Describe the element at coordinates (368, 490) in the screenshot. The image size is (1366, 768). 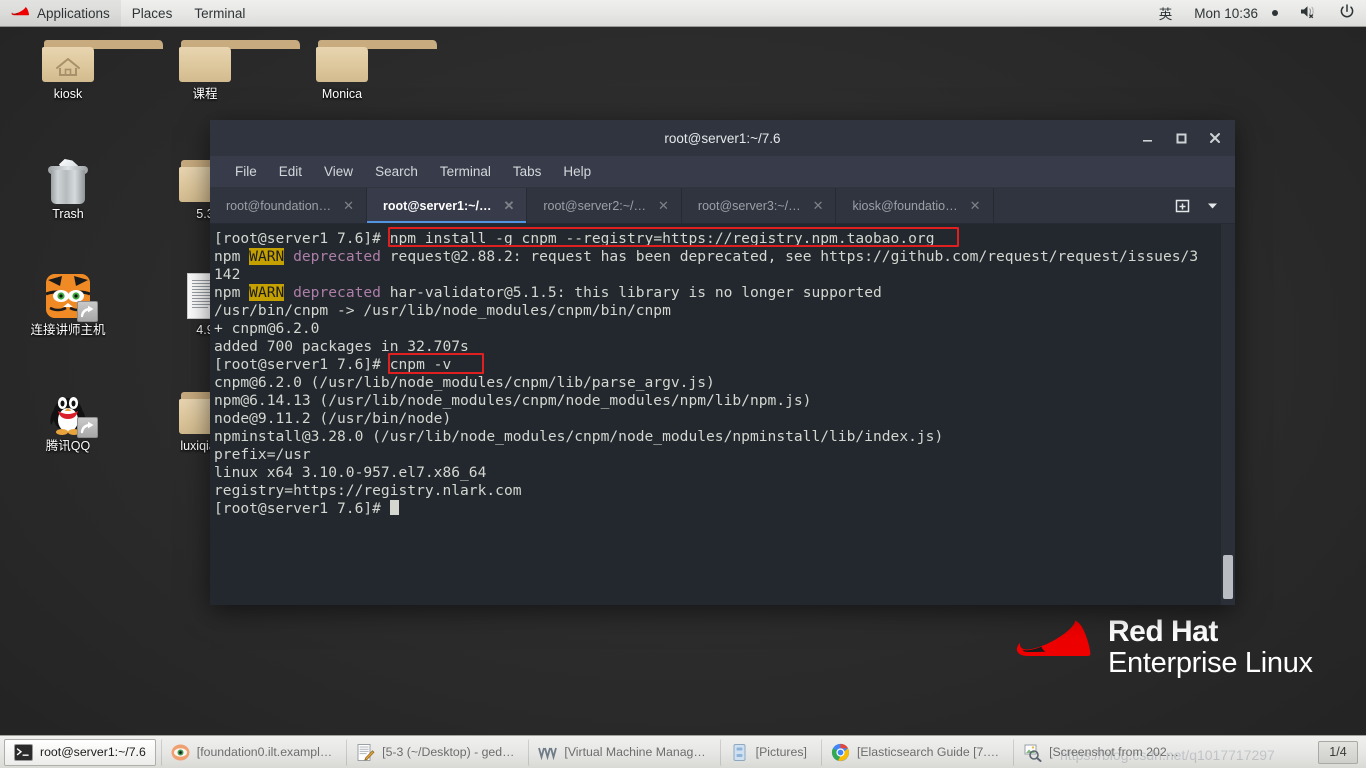
I see `terminal-text-run: registry=https://registry.nlark.com` at that location.